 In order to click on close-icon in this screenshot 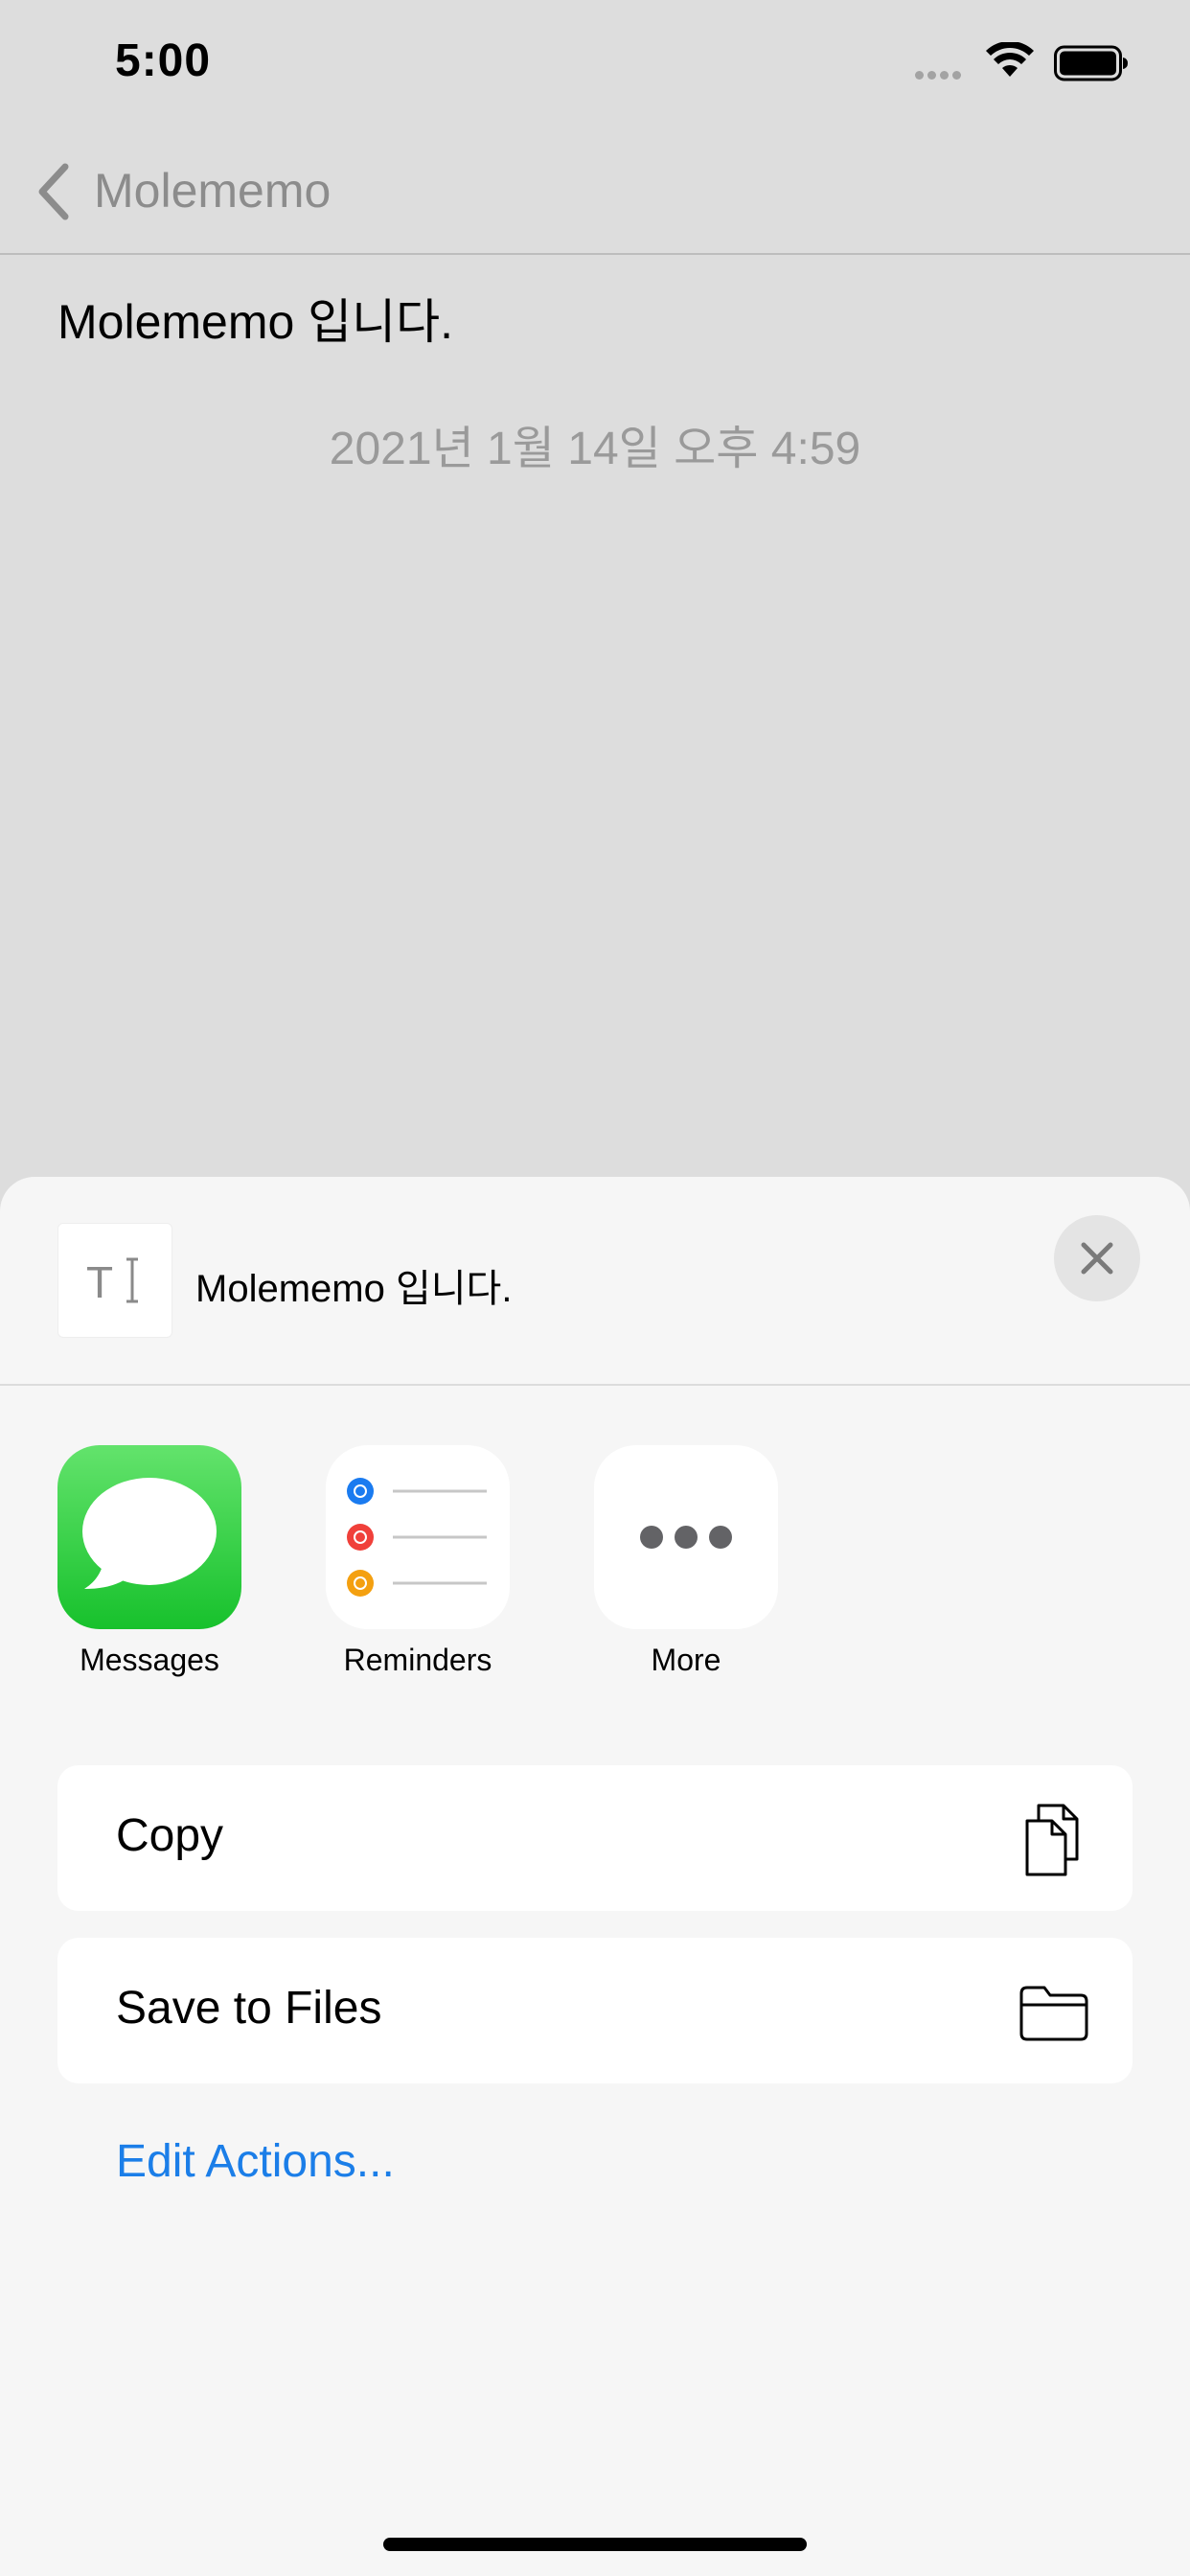, I will do `click(1097, 1258)`.